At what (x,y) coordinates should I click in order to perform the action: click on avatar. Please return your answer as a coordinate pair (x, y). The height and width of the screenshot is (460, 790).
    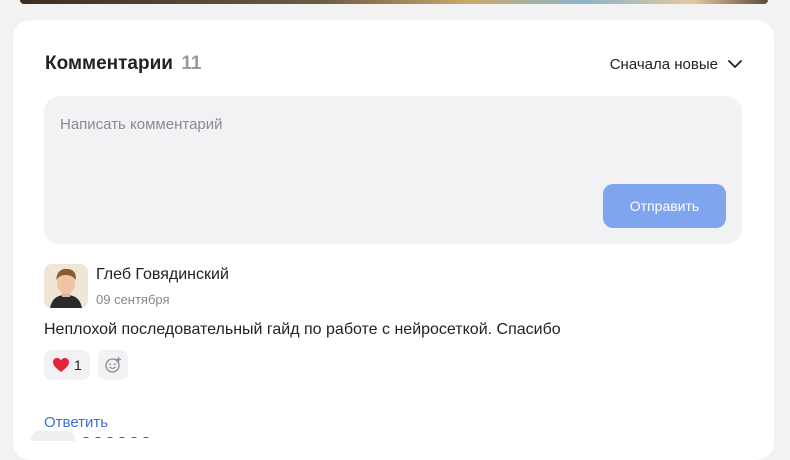
    Looking at the image, I should click on (66, 286).